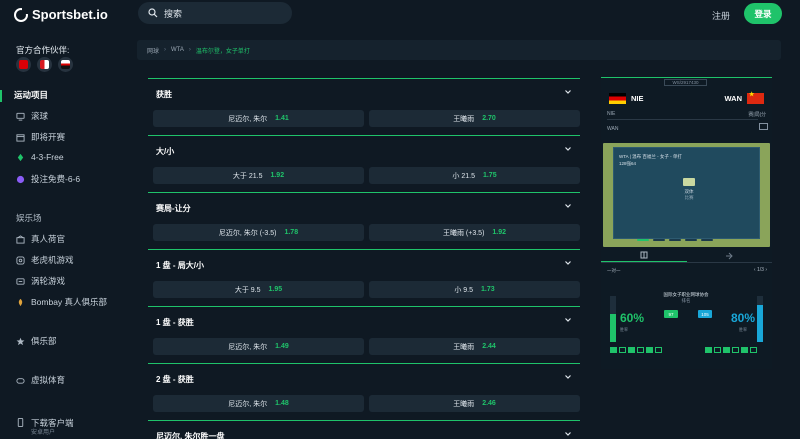 Image resolution: width=800 pixels, height=439 pixels. Describe the element at coordinates (40, 239) in the screenshot. I see `sidebar-item-live-dealer: 真人荷官` at that location.